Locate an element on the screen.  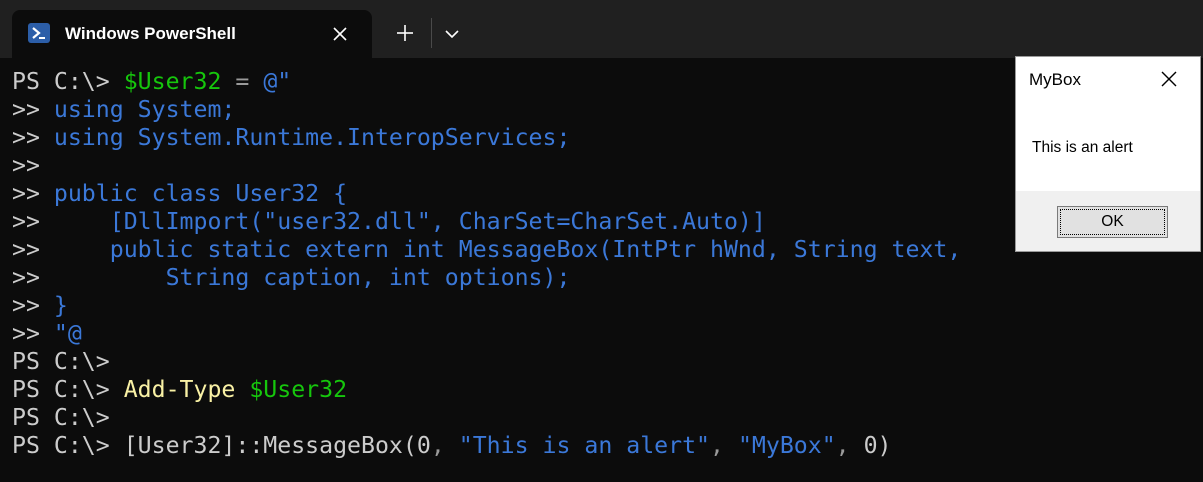
terminal-line: >> public class User32 { is located at coordinates (512, 194).